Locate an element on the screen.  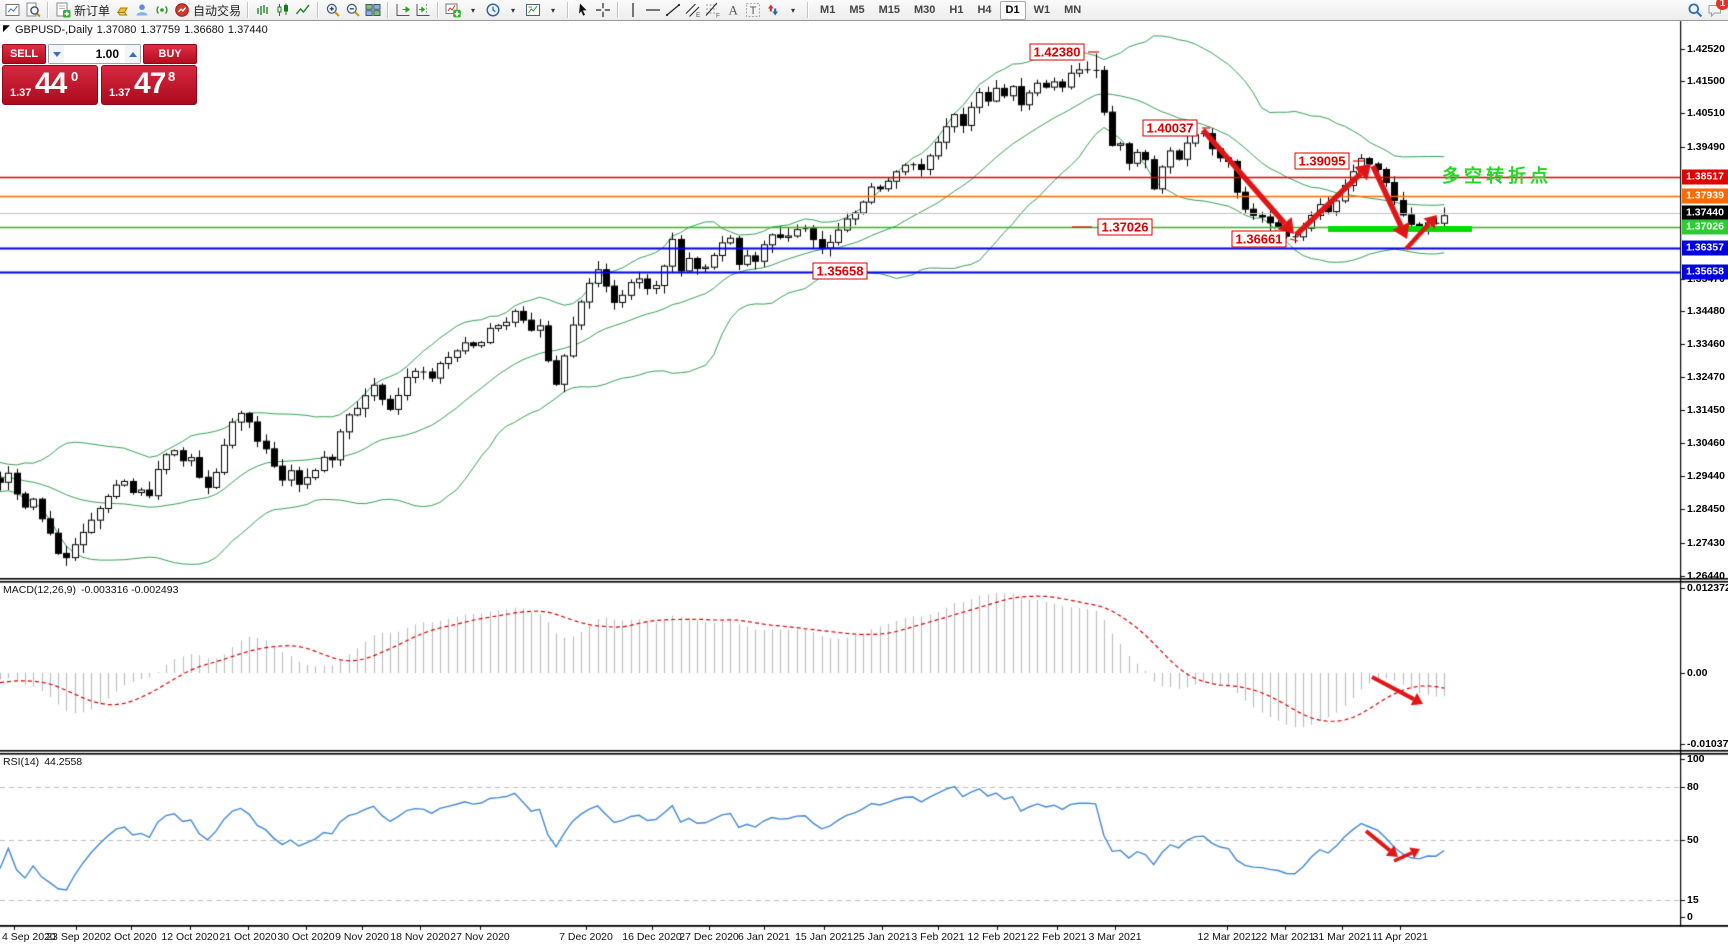
candlestick-chart-button is located at coordinates (283, 10).